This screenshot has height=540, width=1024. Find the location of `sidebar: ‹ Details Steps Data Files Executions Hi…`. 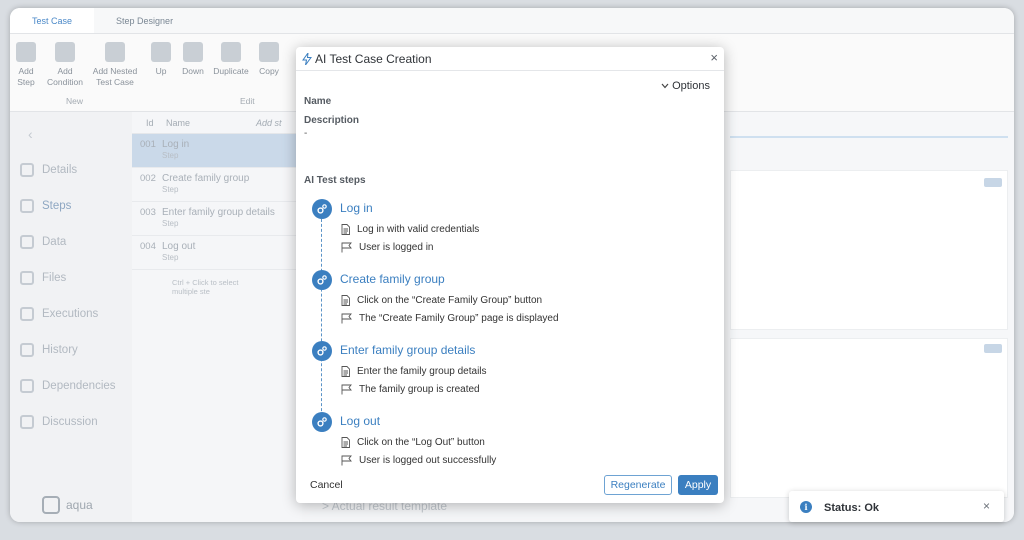

sidebar: ‹ Details Steps Data Files Executions Hi… is located at coordinates (71, 317).